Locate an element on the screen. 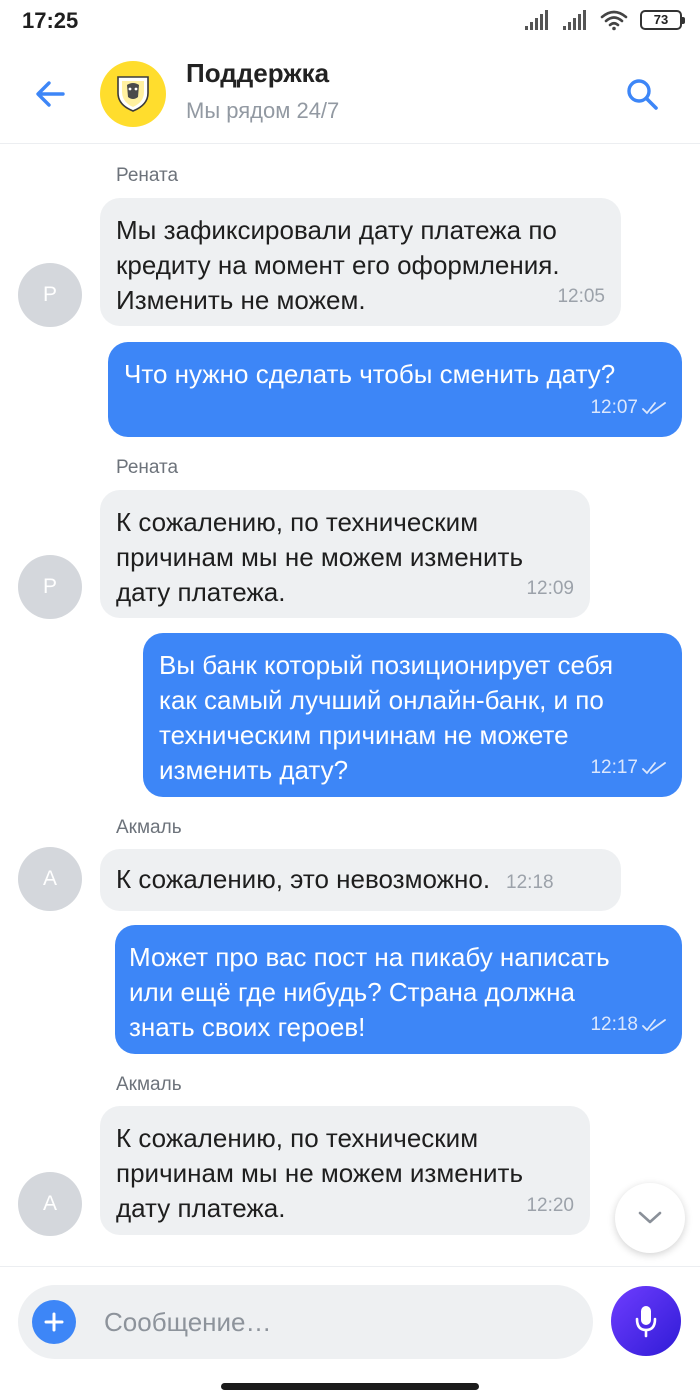 This screenshot has width=700, height=1400. message-time: 12:05 is located at coordinates (581, 296).